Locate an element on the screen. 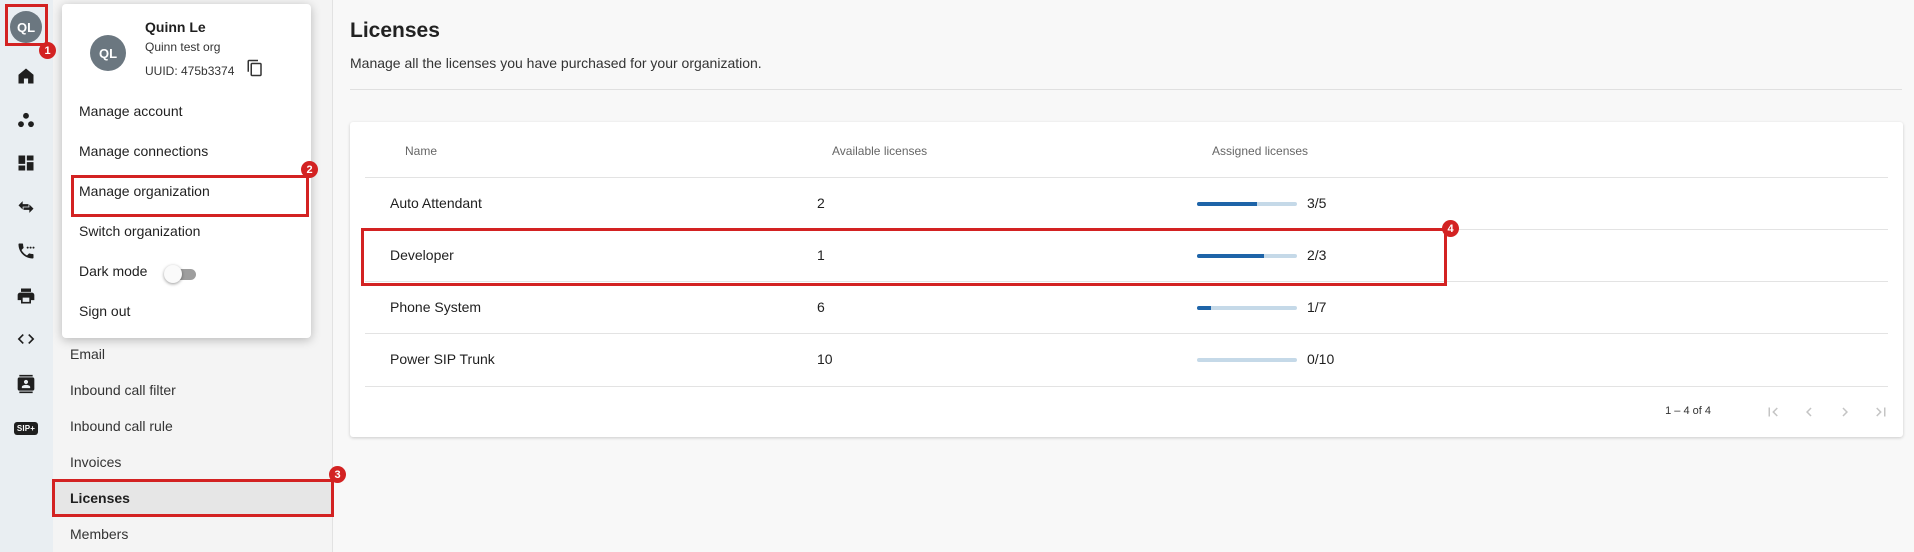 The height and width of the screenshot is (552, 1914). annotation-badge-1: 1 is located at coordinates (47, 50).